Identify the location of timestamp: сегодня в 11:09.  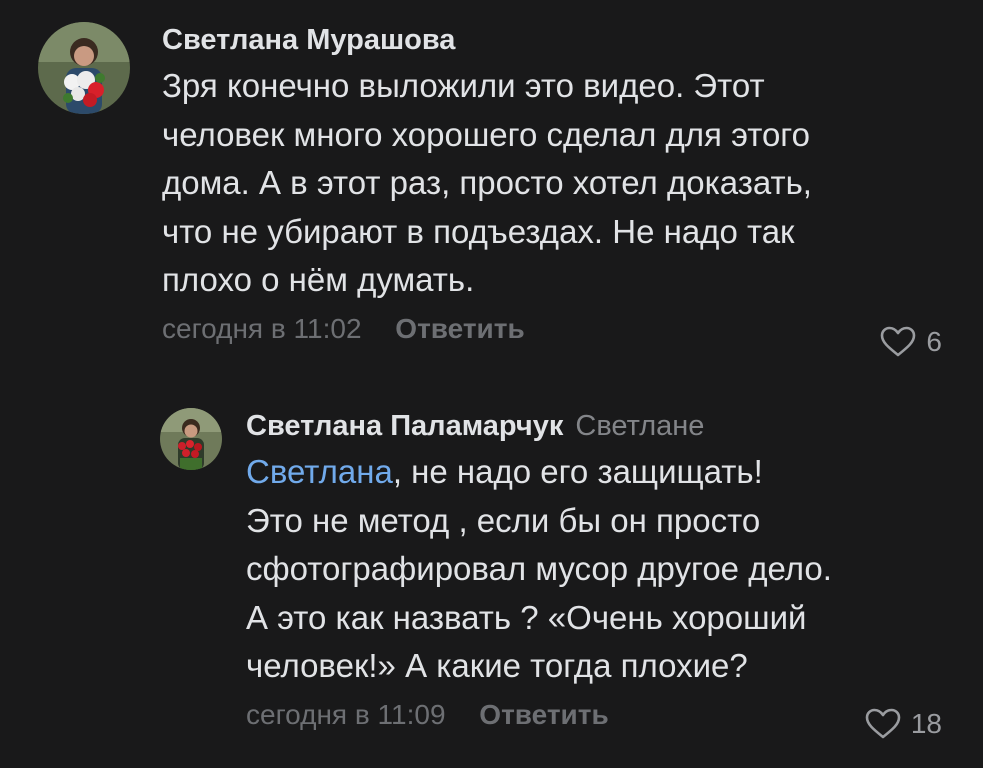
(346, 714).